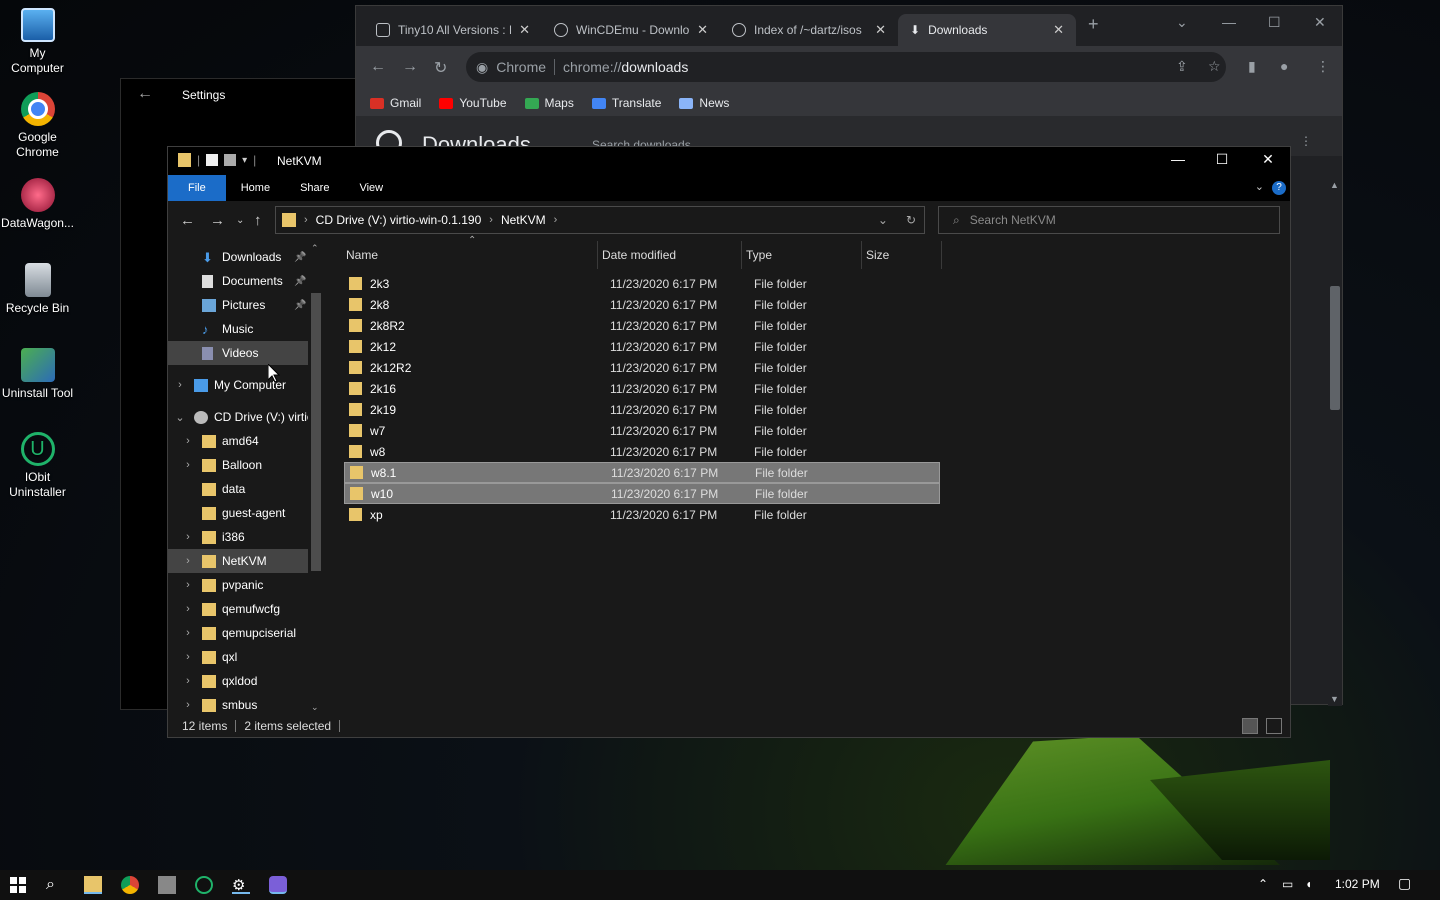  What do you see at coordinates (314, 188) in the screenshot?
I see `tab-share: Share` at bounding box center [314, 188].